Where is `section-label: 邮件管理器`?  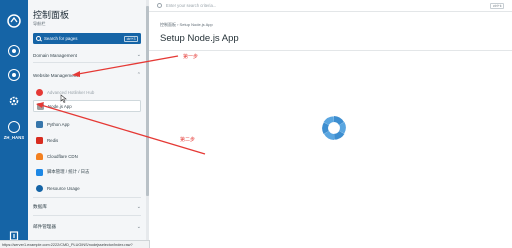
section-label: 邮件管理器 is located at coordinates (44, 226).